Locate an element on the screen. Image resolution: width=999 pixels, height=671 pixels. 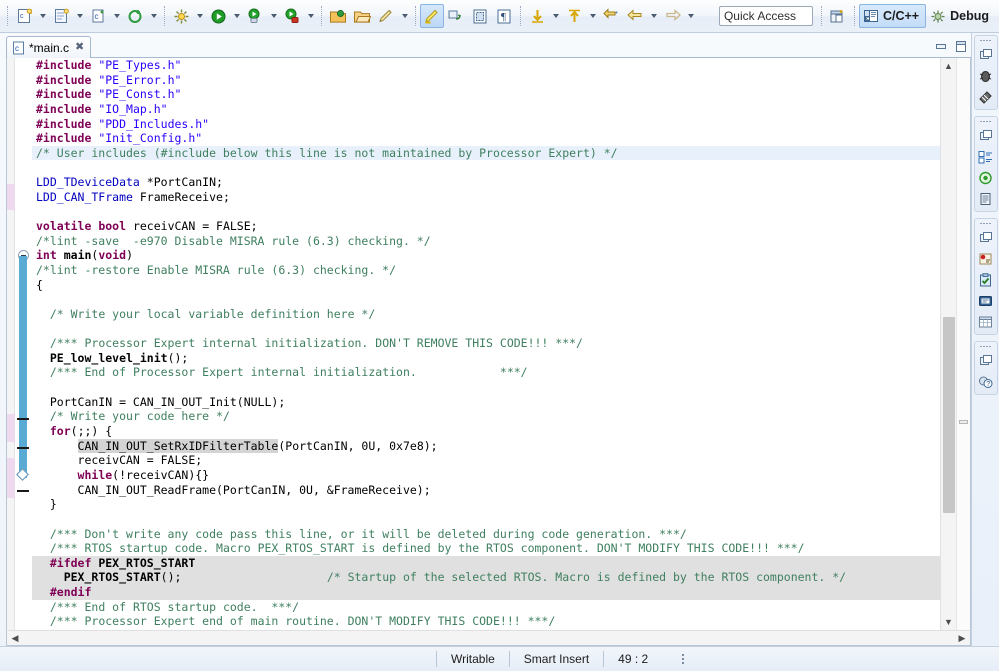
code-line: while(!receivCAN){} is located at coordinates (486, 475).